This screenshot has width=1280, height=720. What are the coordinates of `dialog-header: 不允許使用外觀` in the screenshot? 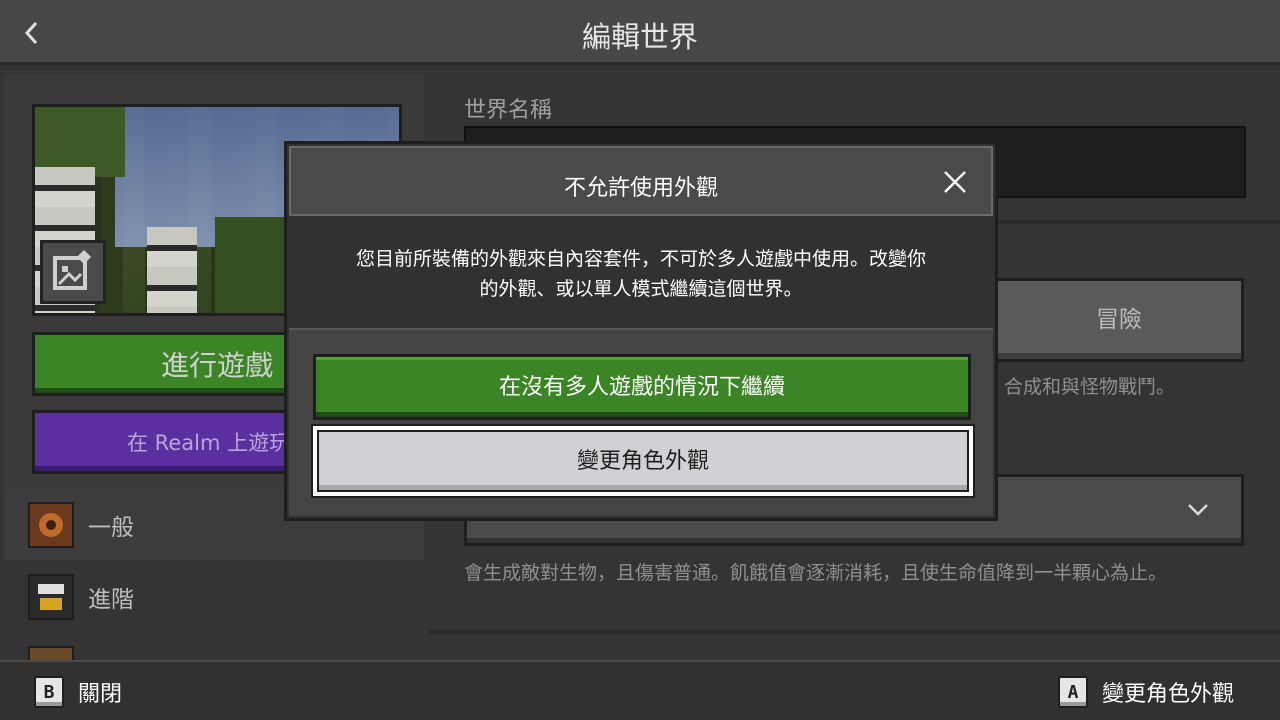 It's located at (641, 181).